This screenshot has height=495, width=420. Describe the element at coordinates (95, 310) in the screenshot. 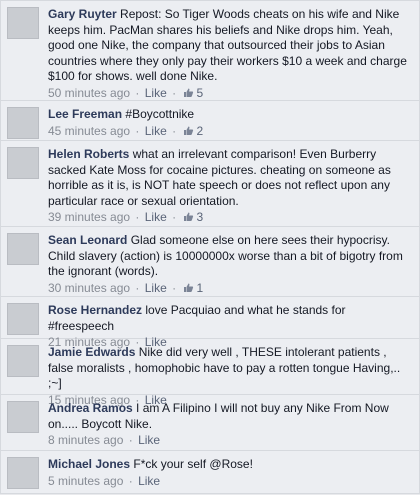

I see `comment-author: Rose Hernandez` at that location.